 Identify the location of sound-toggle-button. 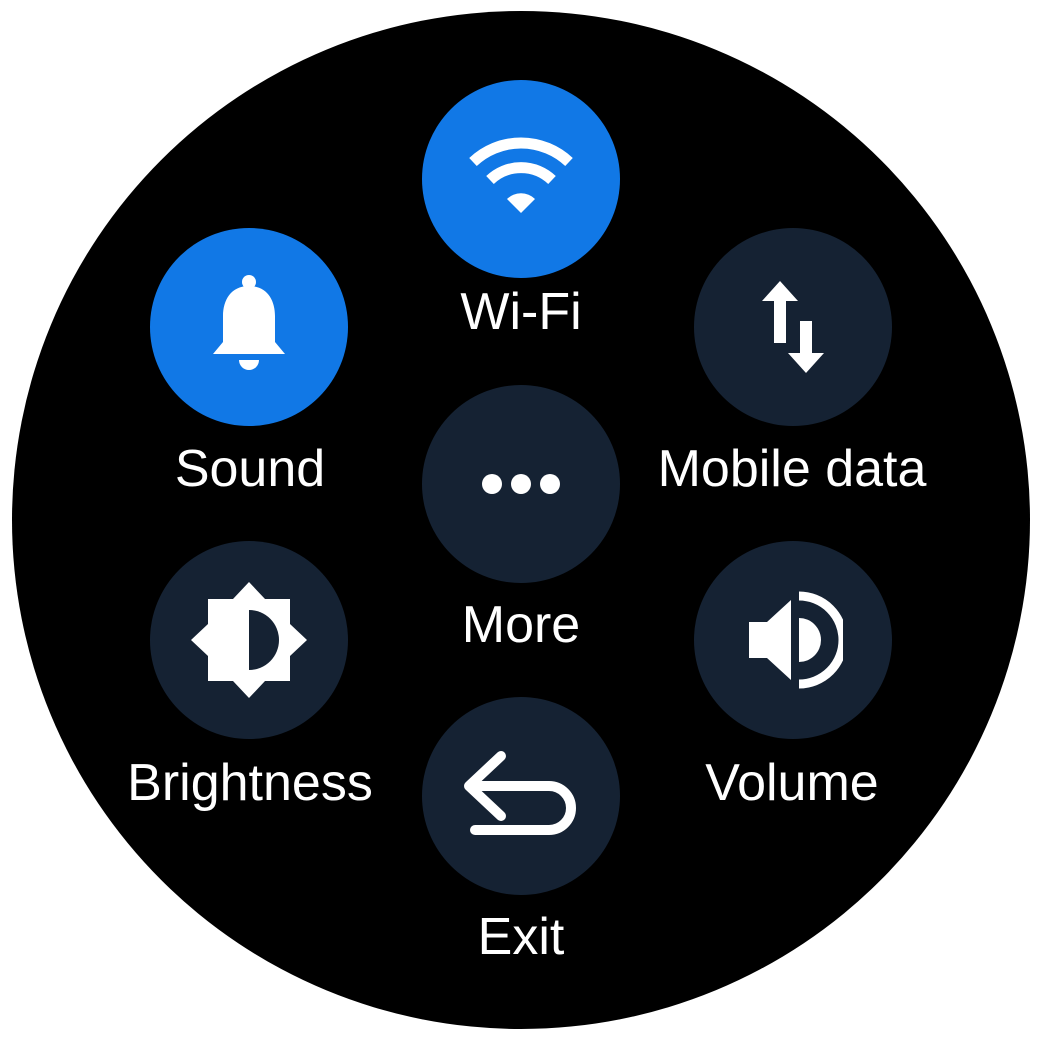
(249, 327).